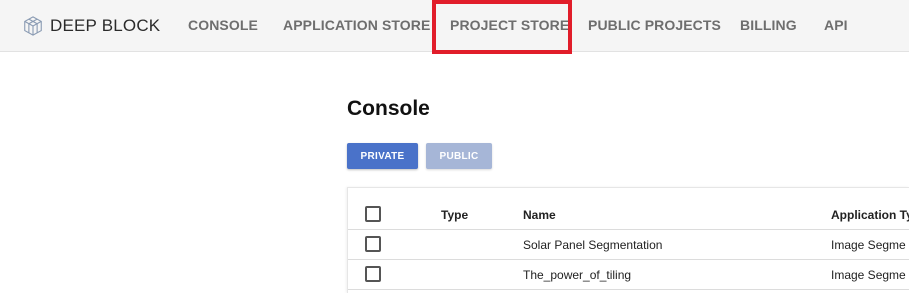 The height and width of the screenshot is (293, 909). What do you see at coordinates (592, 244) in the screenshot?
I see `row-name: Solar Panel Segmentation` at bounding box center [592, 244].